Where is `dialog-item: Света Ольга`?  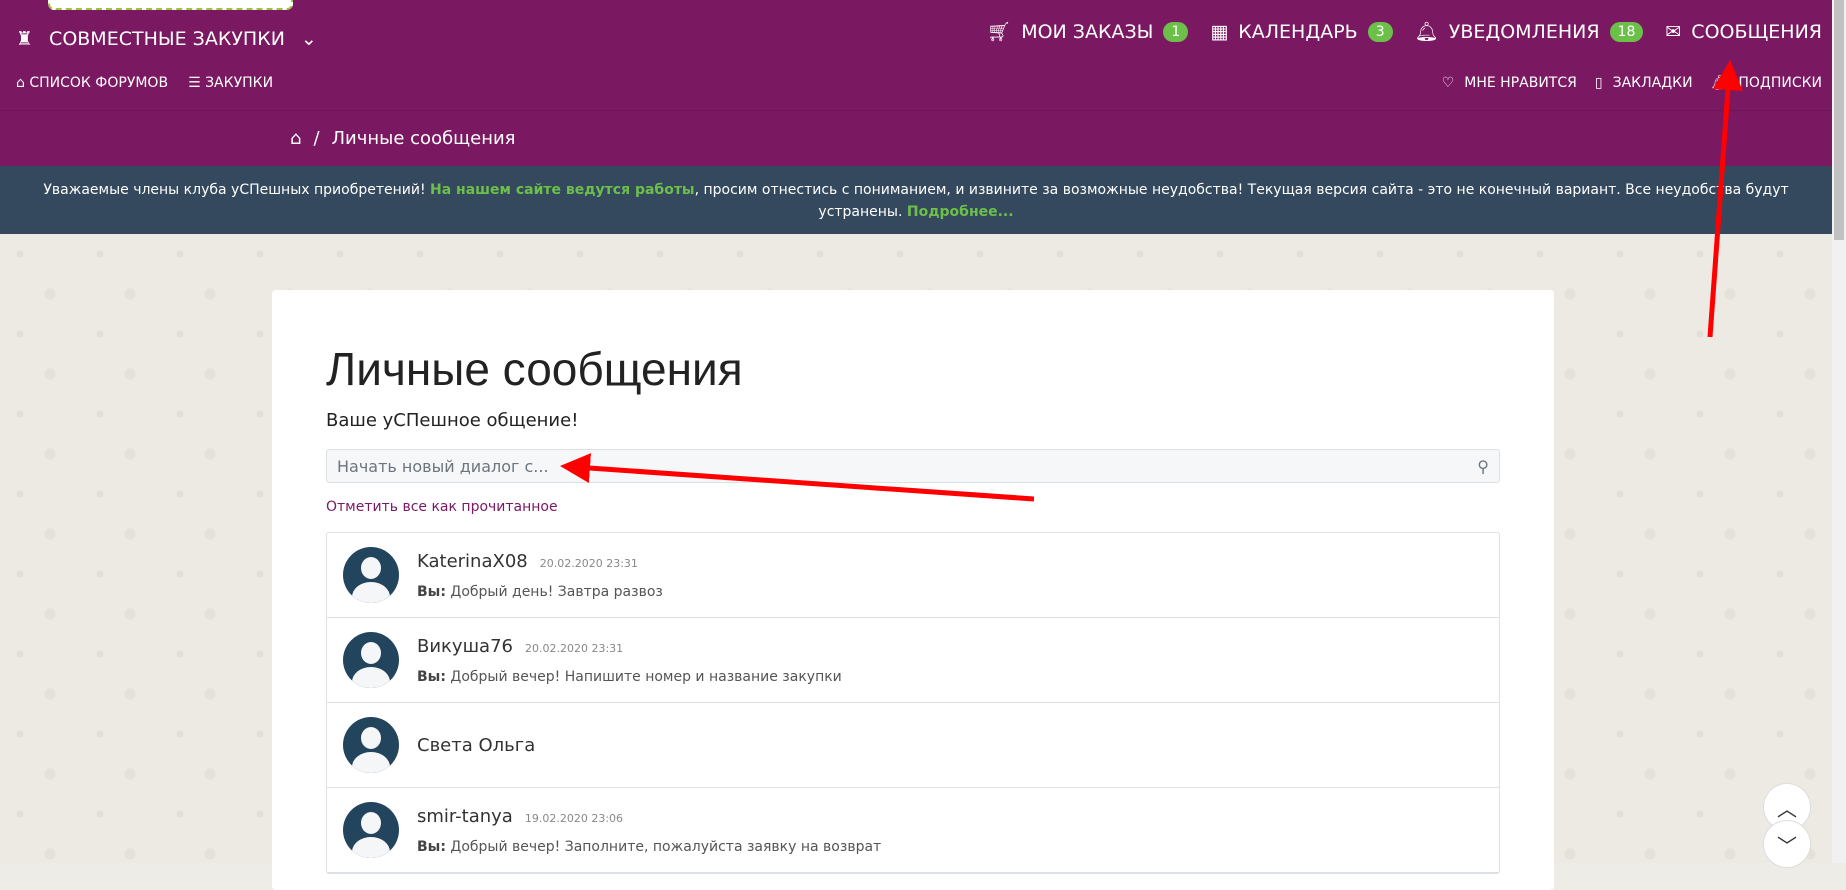 dialog-item: Света Ольга is located at coordinates (913, 745).